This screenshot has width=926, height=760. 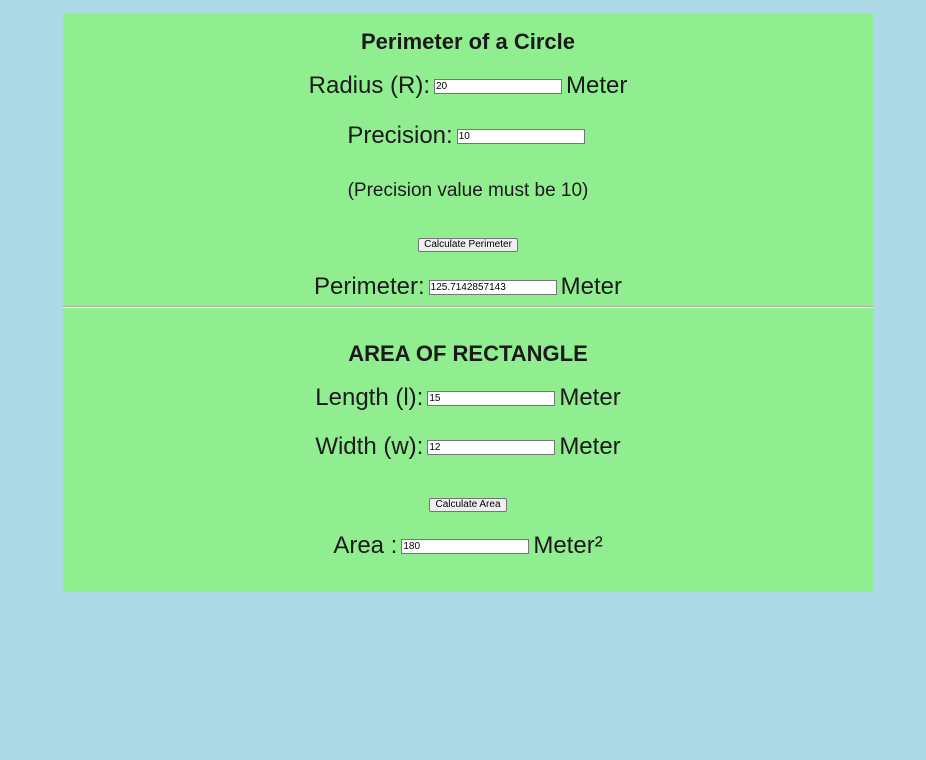 What do you see at coordinates (597, 85) in the screenshot?
I see `radius-unit: Meter` at bounding box center [597, 85].